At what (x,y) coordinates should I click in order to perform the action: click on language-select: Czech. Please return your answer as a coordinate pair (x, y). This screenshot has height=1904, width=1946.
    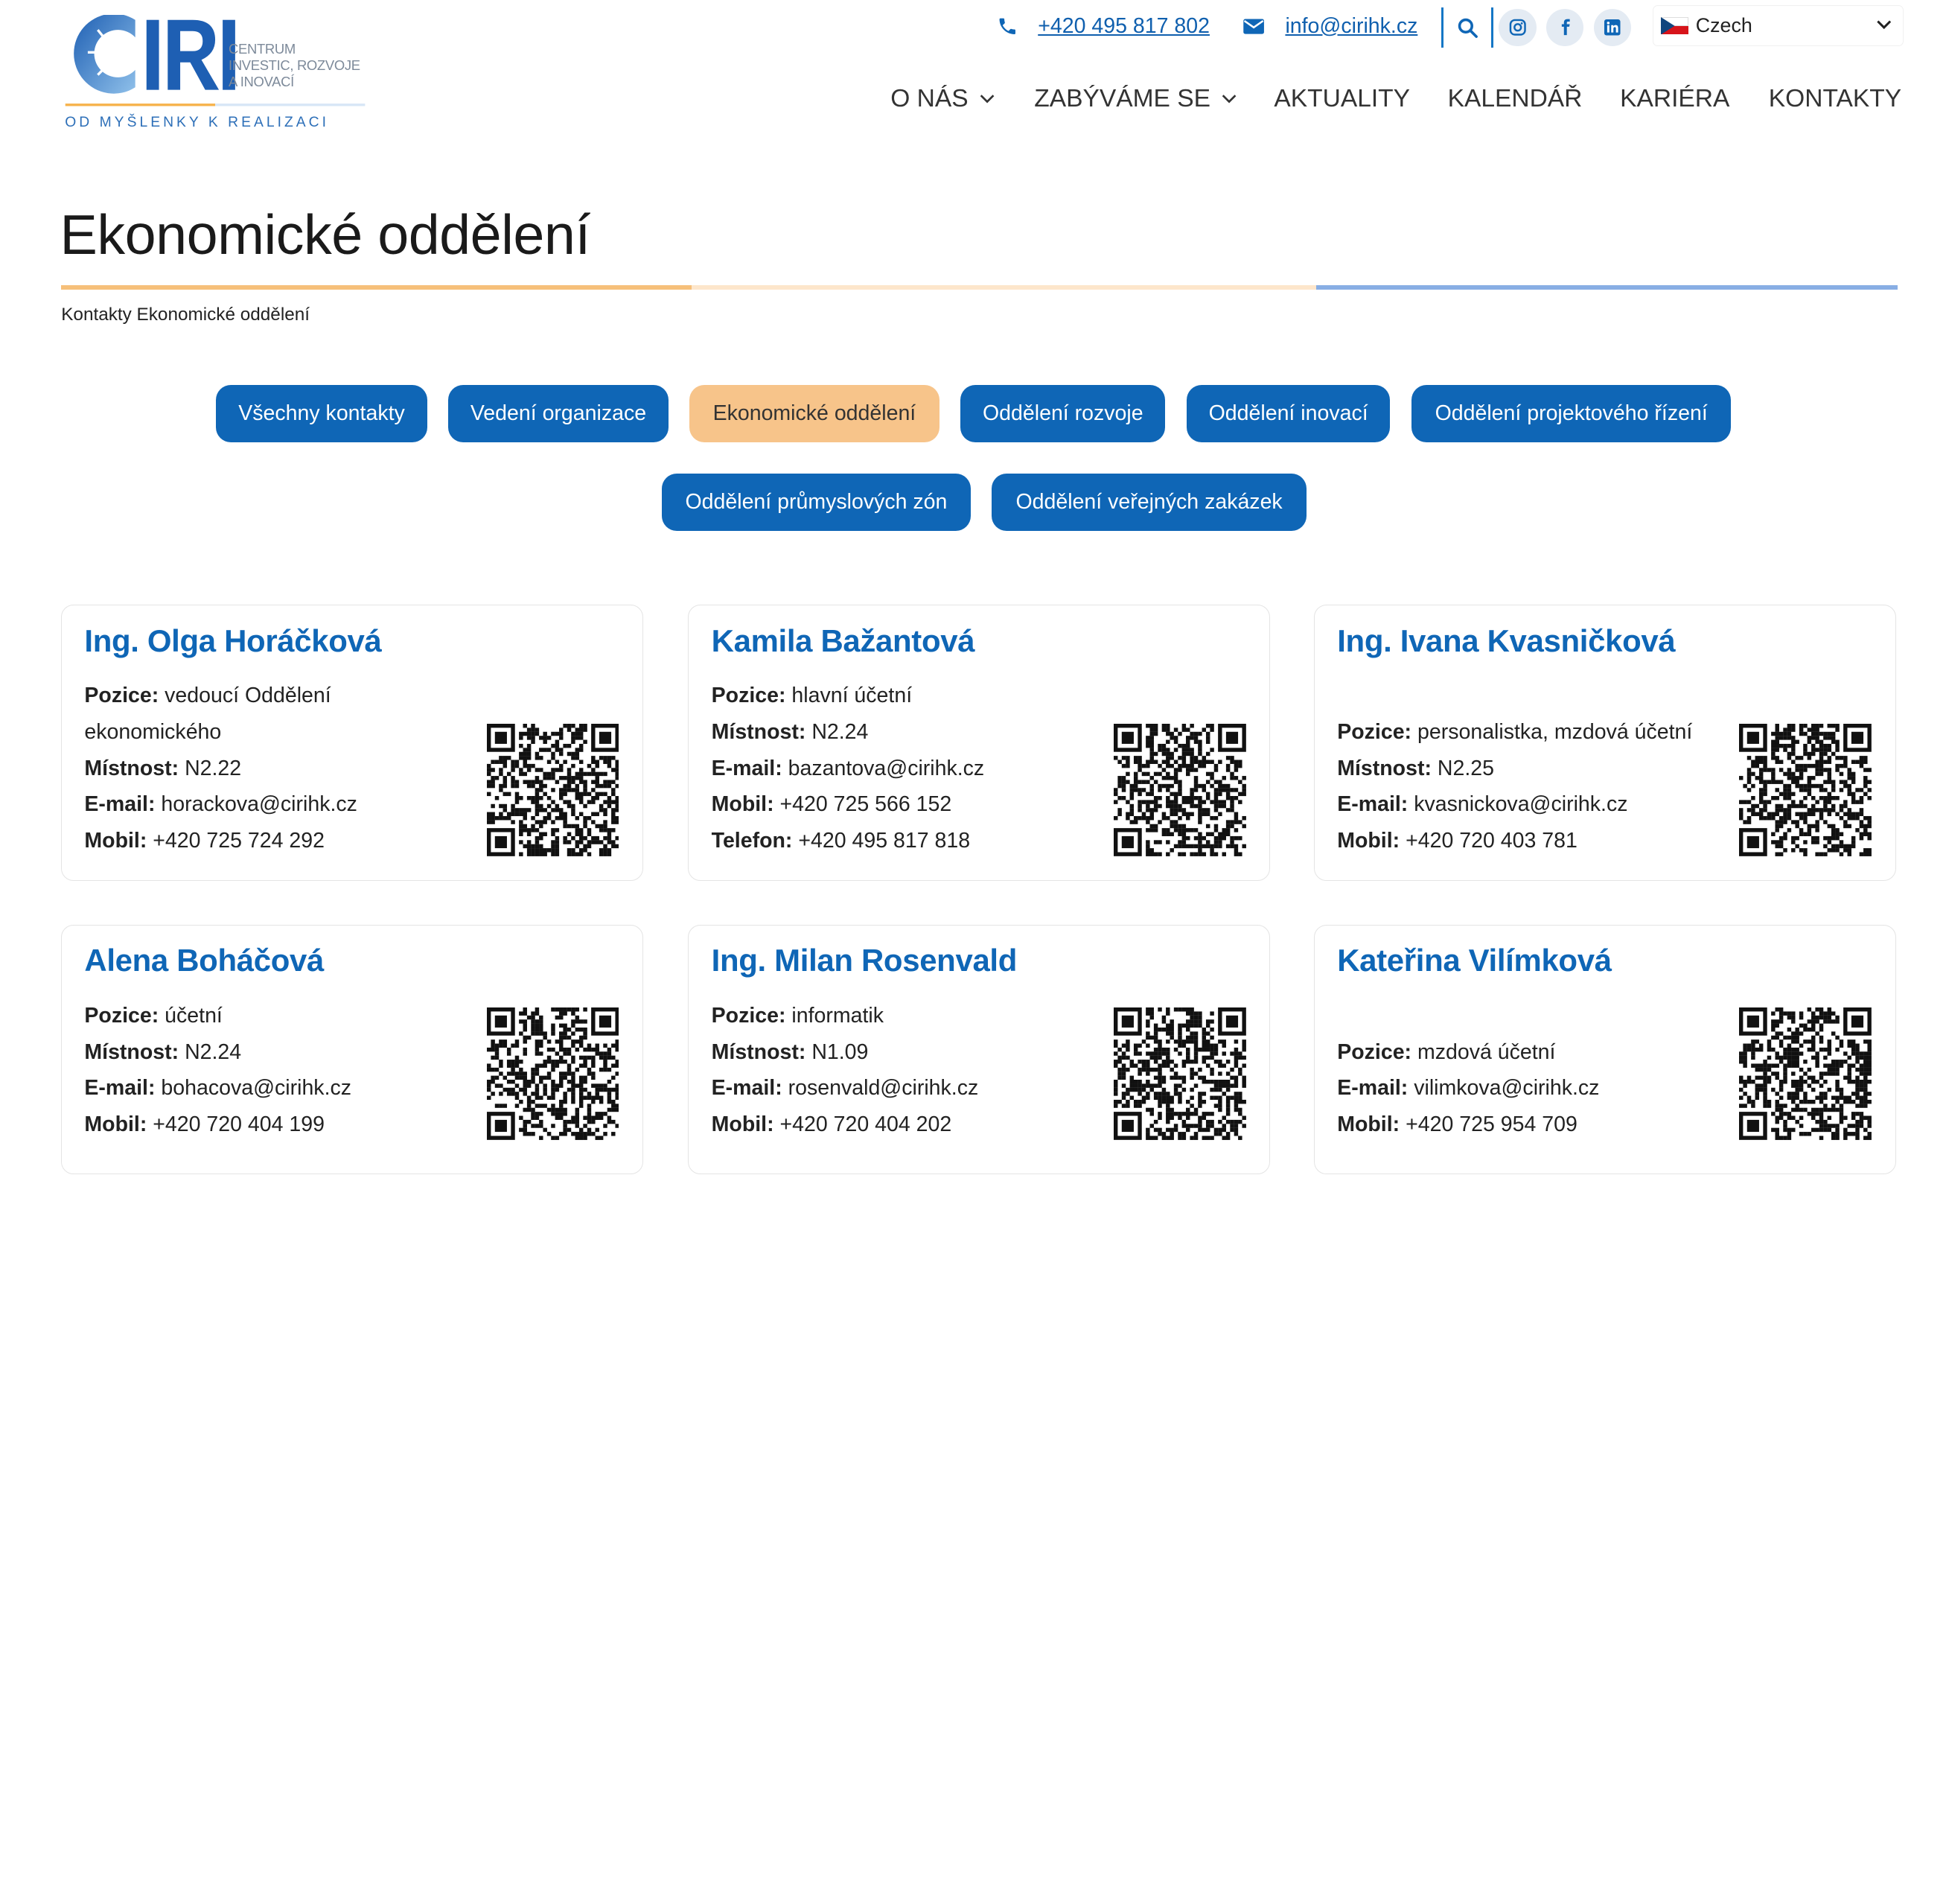
    Looking at the image, I should click on (1778, 25).